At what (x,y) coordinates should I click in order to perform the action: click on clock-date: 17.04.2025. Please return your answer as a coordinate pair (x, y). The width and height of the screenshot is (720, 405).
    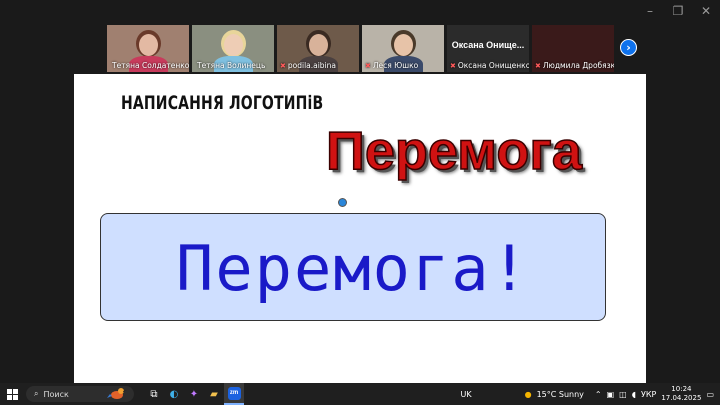
    Looking at the image, I should click on (681, 398).